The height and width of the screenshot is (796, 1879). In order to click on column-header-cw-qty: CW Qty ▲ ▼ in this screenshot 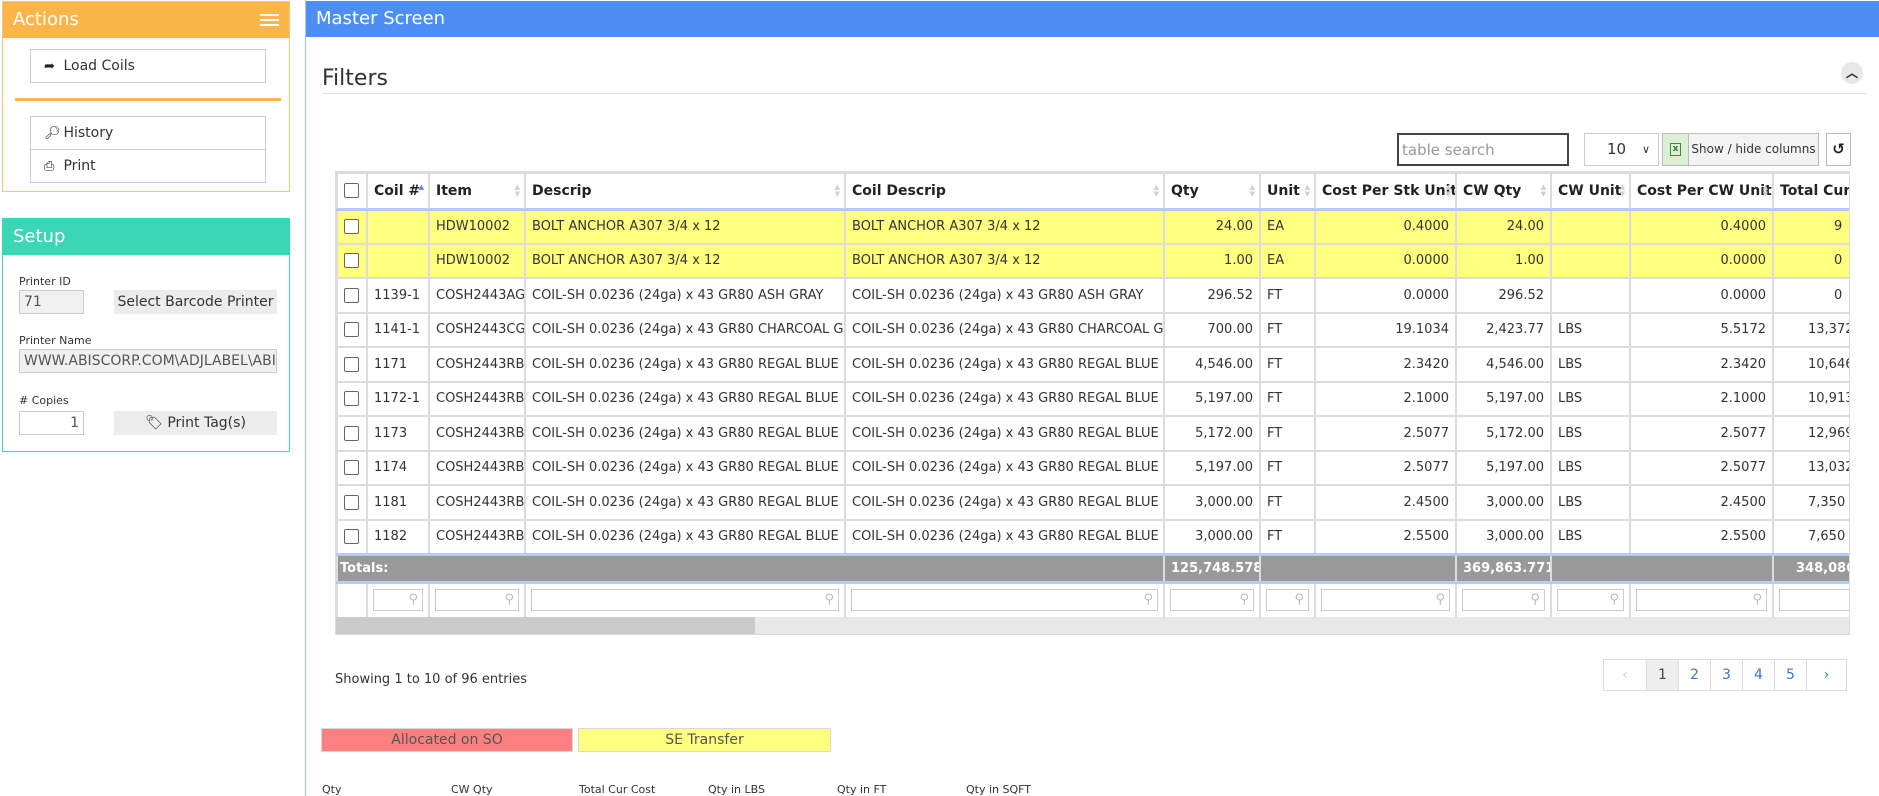, I will do `click(1503, 191)`.